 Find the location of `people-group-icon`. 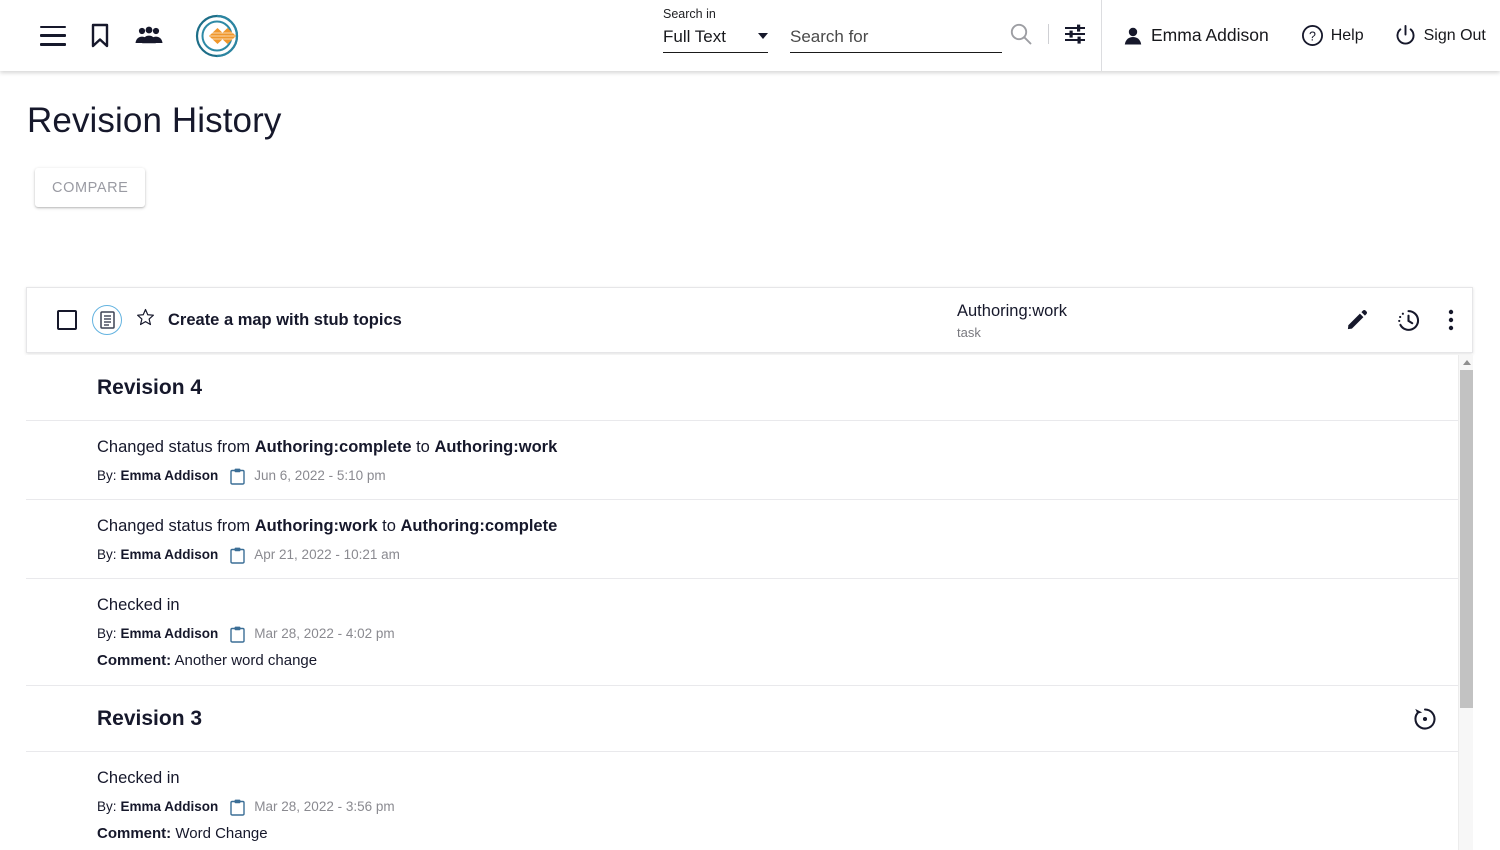

people-group-icon is located at coordinates (149, 36).